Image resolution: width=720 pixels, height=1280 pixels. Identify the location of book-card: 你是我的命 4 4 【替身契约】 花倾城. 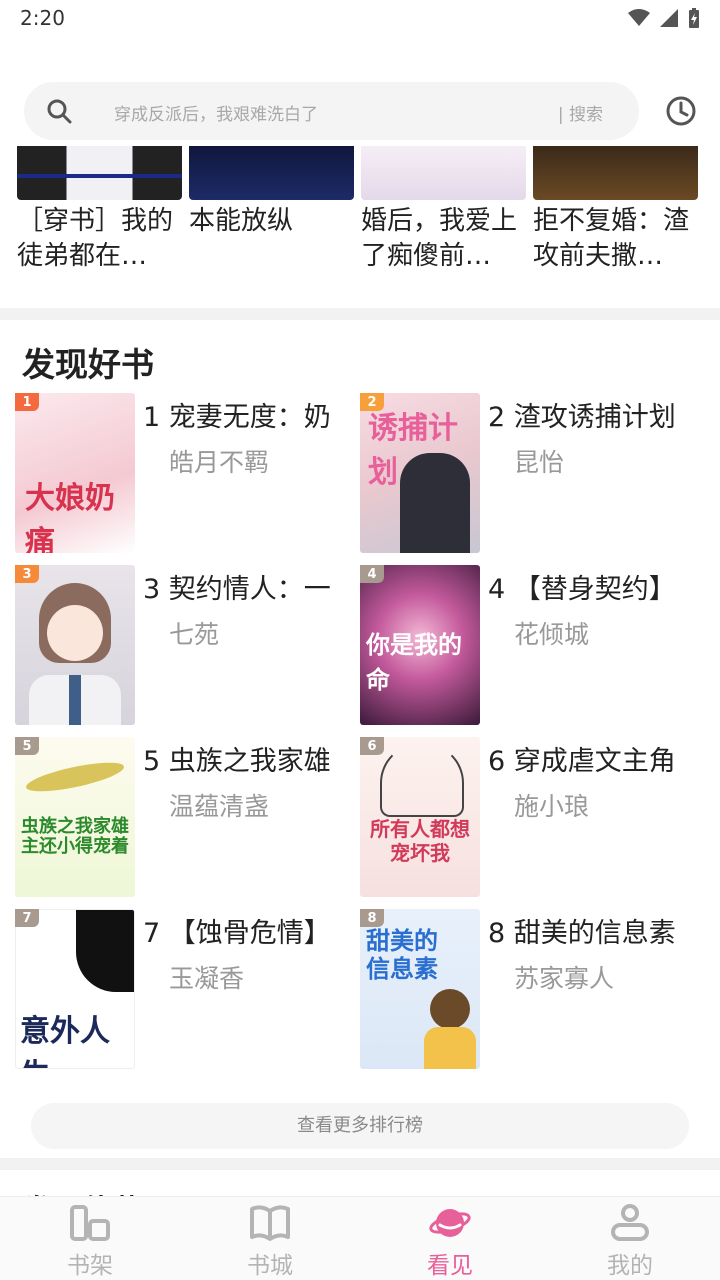
(530, 645).